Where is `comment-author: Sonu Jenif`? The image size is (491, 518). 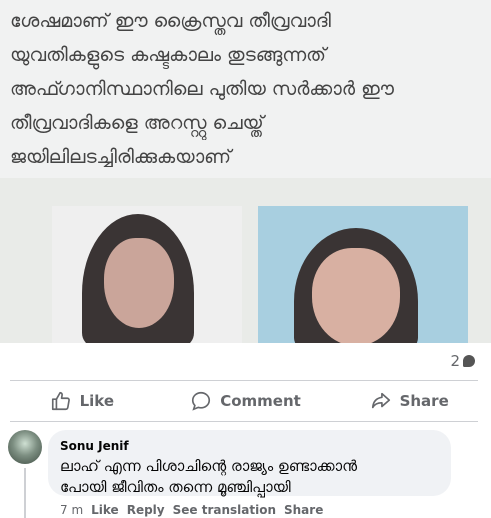 comment-author: Sonu Jenif is located at coordinates (249, 446).